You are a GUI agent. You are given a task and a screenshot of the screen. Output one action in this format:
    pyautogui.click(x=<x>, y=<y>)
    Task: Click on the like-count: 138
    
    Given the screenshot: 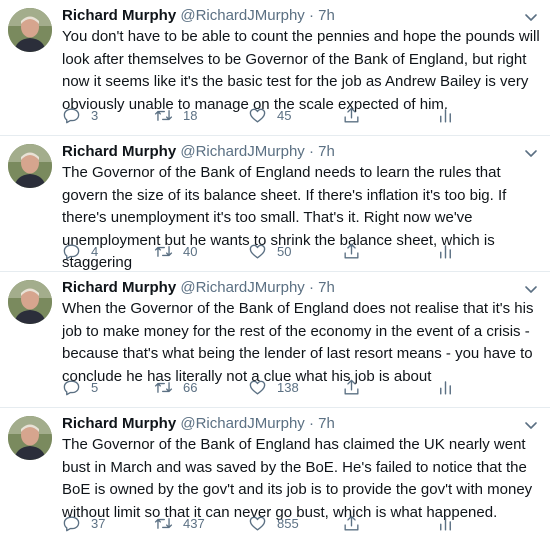 What is the action you would take?
    pyautogui.click(x=288, y=387)
    